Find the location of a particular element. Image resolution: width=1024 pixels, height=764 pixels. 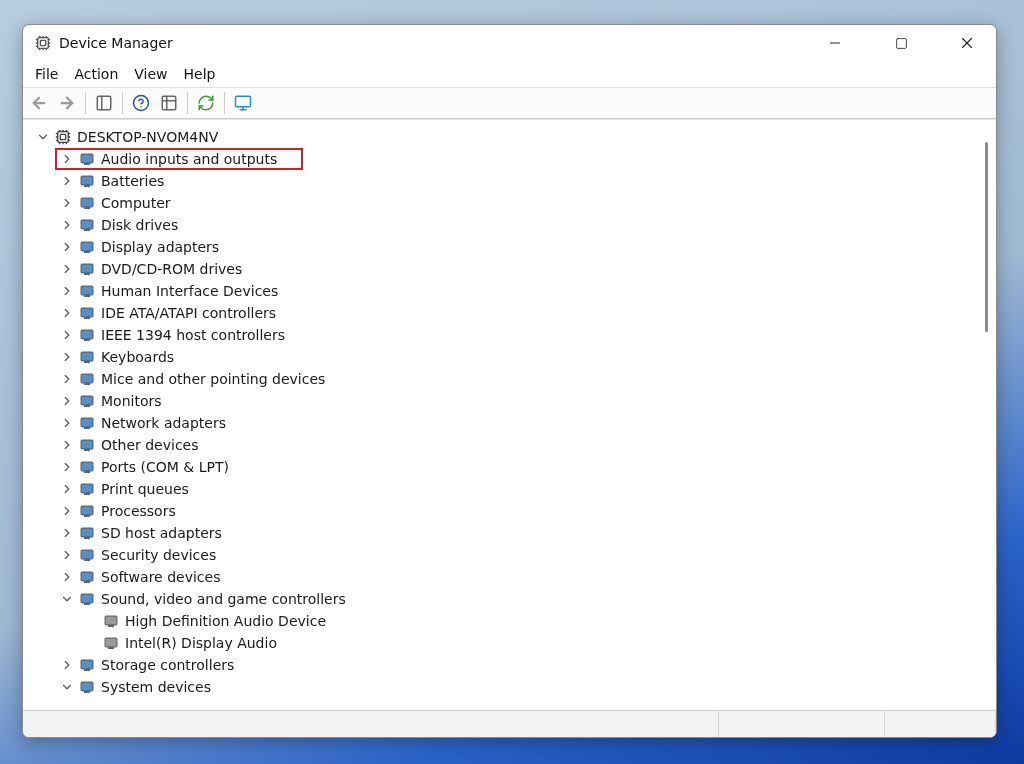

app-icon is located at coordinates (43, 43).